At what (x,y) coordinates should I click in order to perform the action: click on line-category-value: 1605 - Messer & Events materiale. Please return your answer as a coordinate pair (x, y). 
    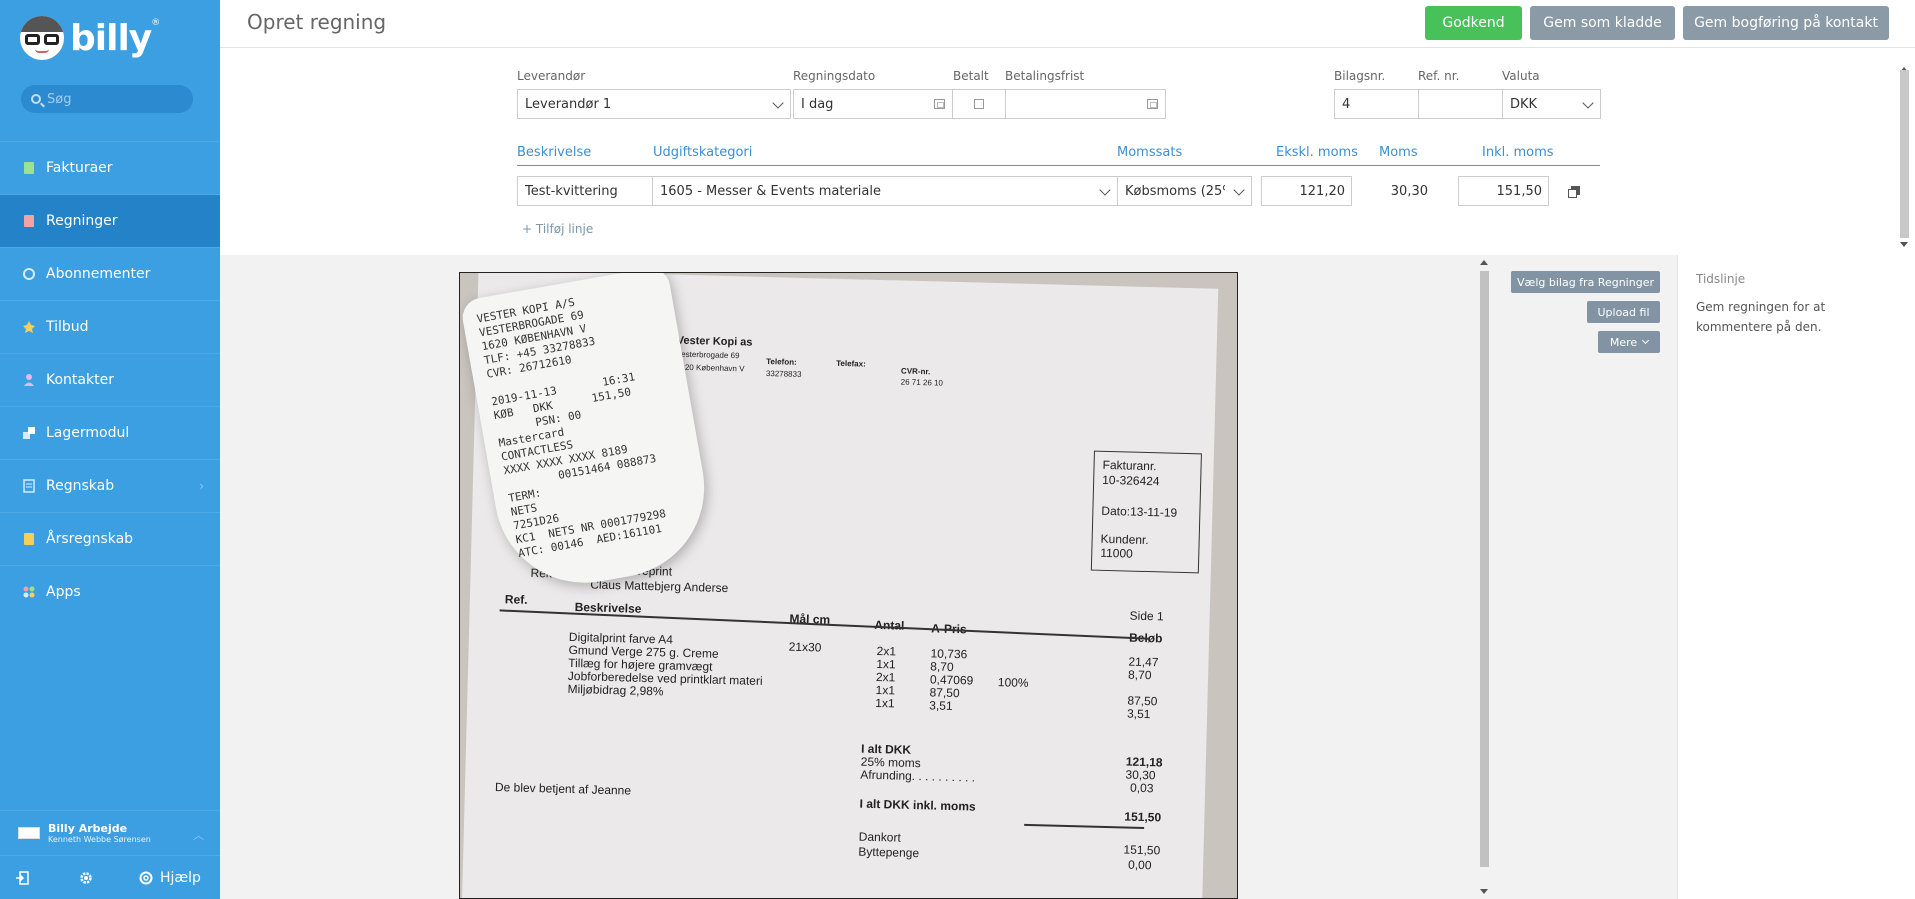
    Looking at the image, I should click on (770, 191).